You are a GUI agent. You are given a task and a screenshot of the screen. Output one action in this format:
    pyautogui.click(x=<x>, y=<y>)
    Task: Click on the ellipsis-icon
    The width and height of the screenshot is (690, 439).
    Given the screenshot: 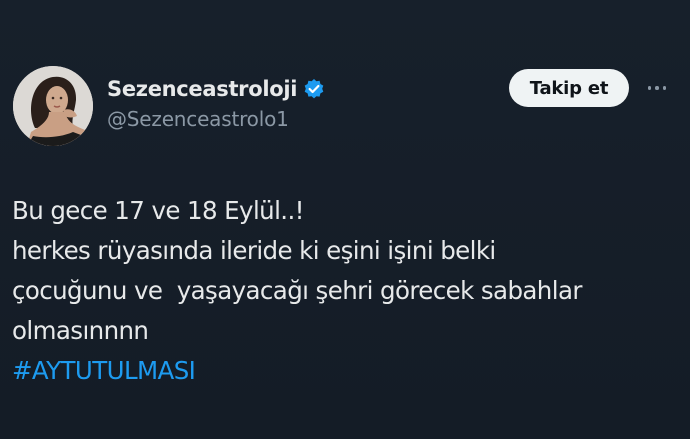 What is the action you would take?
    pyautogui.click(x=657, y=88)
    